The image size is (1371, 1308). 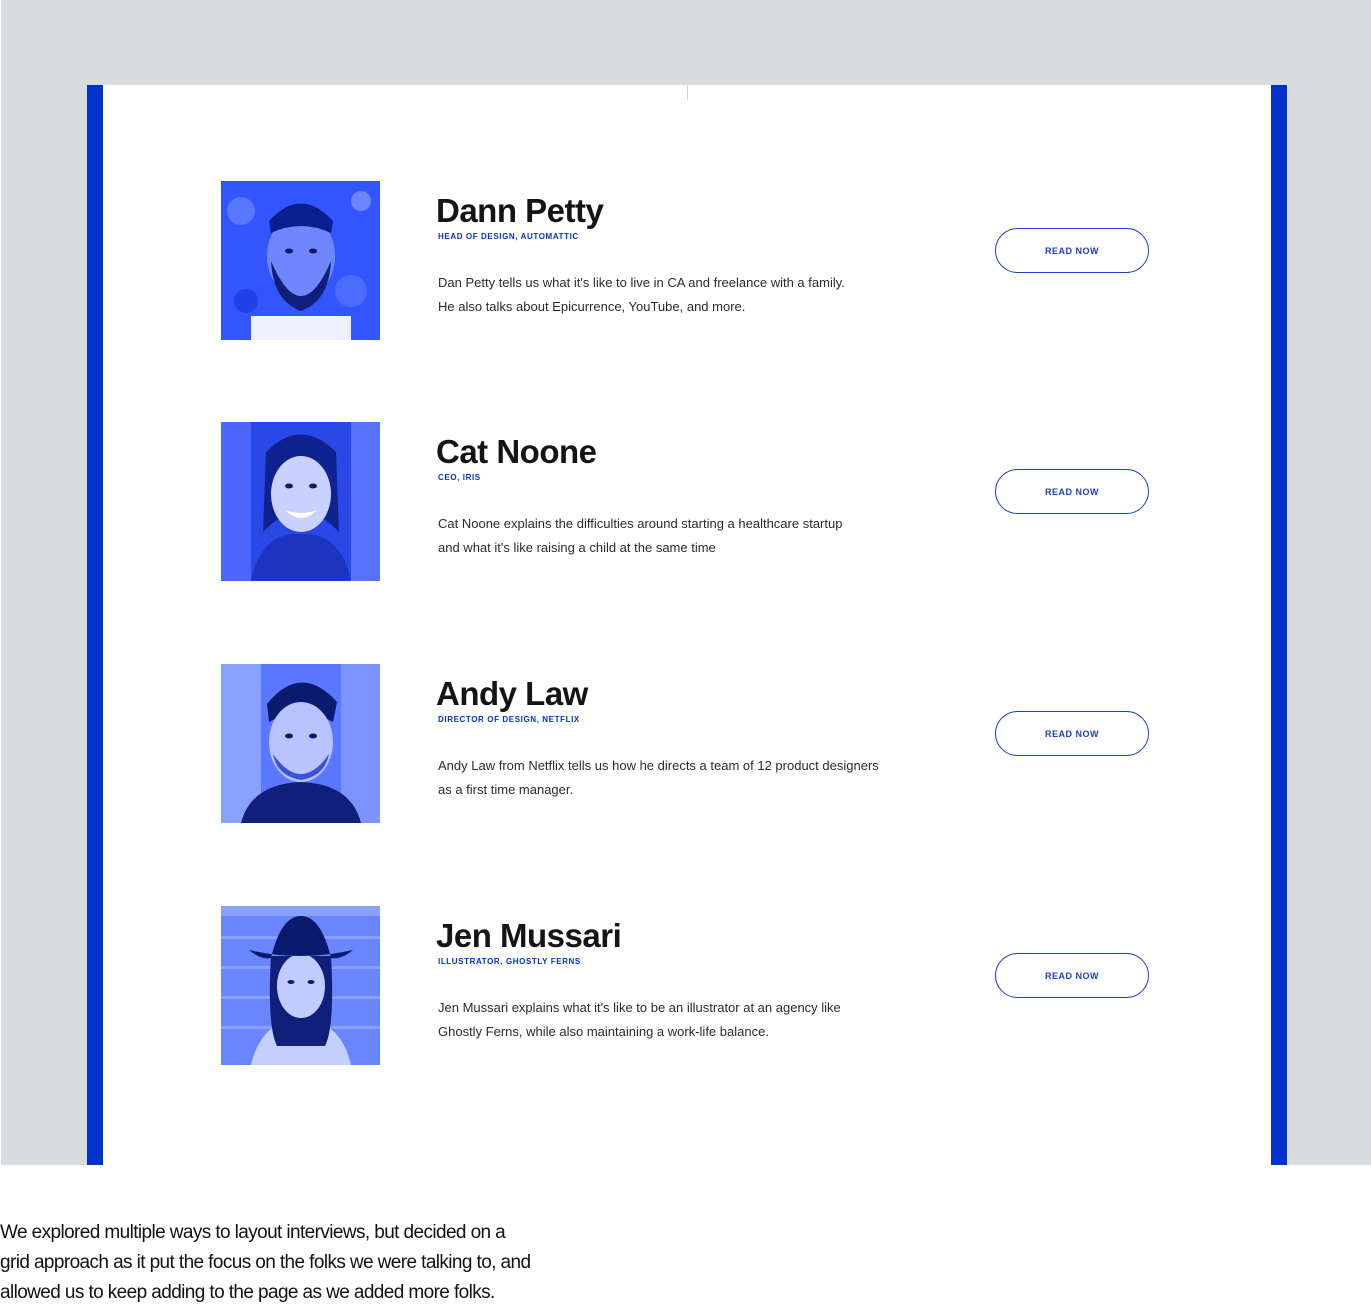 I want to click on interviewee-name: Dann Petty, so click(x=520, y=210).